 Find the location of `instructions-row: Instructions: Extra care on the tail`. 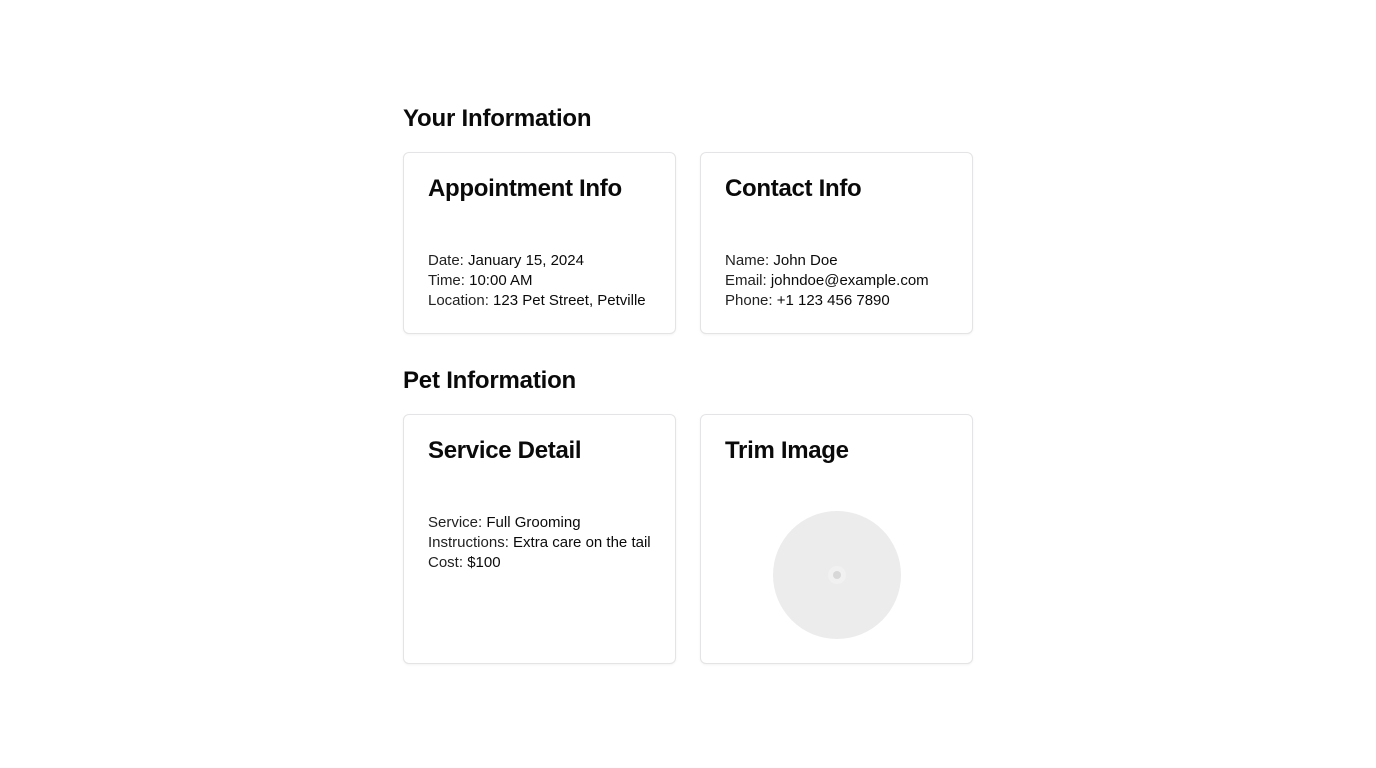

instructions-row: Instructions: Extra care on the tail is located at coordinates (539, 543).